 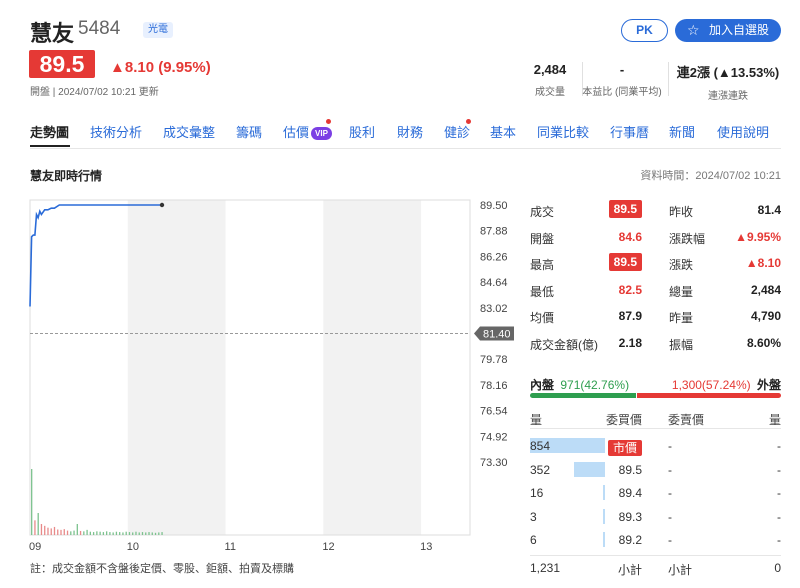 I want to click on quote-right-value: 8.60%, so click(x=763, y=342).